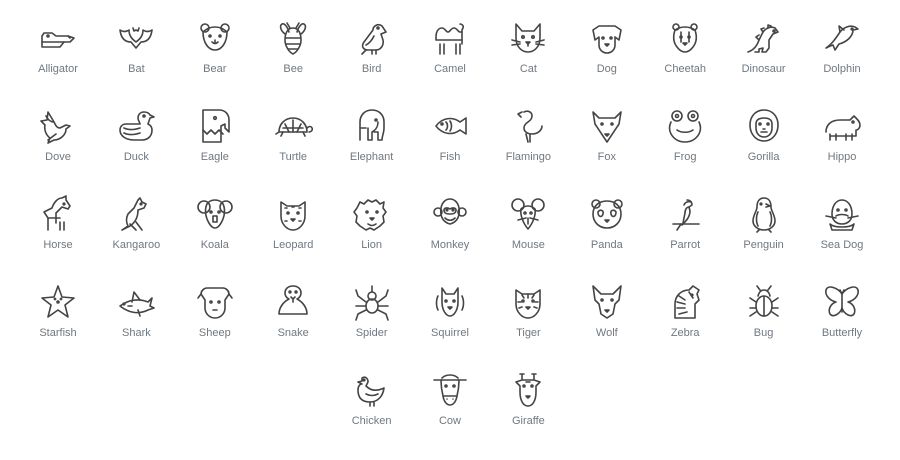  I want to click on animal-tile-cow: Cow, so click(450, 401).